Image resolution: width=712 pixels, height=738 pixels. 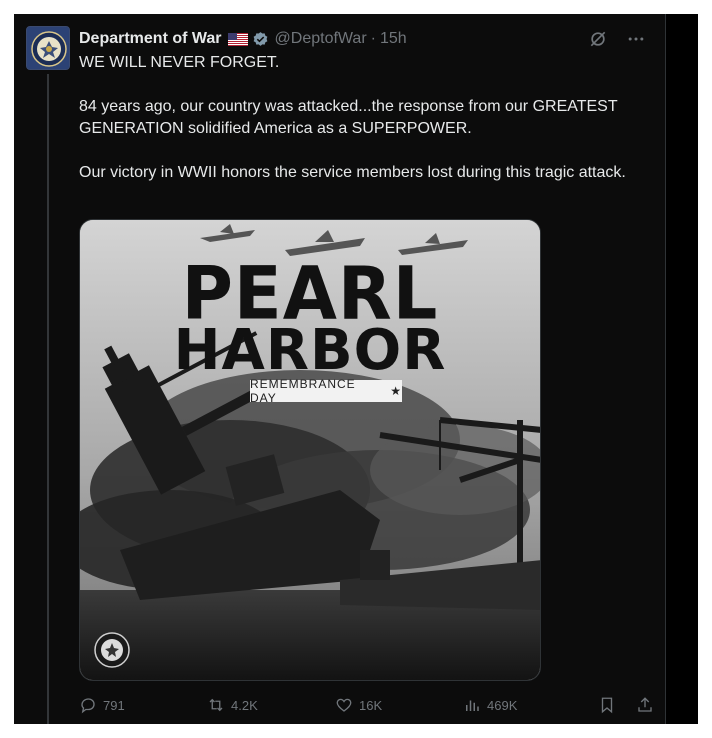 I want to click on post-paragraph: WE WILL NEVER FORGET., so click(x=179, y=62).